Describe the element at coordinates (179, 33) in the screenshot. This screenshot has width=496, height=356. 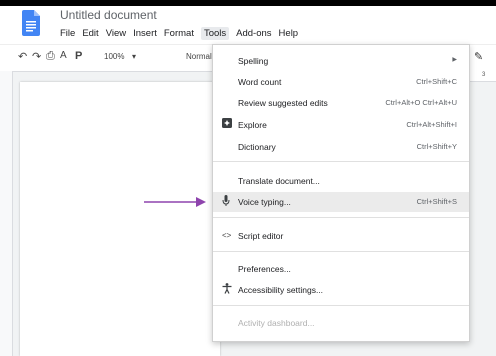
I see `menu-format: Format` at that location.